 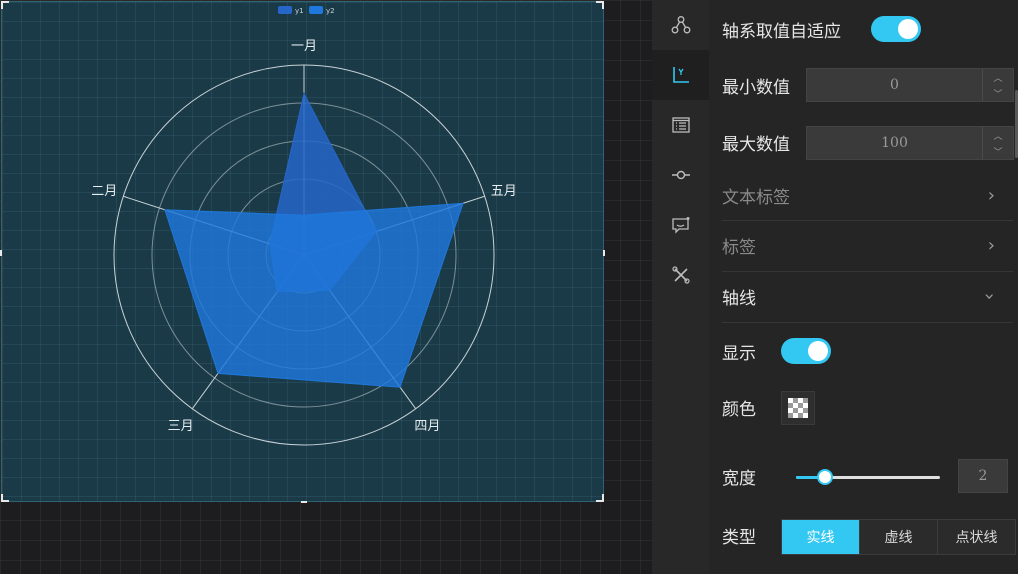 I want to click on share-nodes-icon, so click(x=680, y=25).